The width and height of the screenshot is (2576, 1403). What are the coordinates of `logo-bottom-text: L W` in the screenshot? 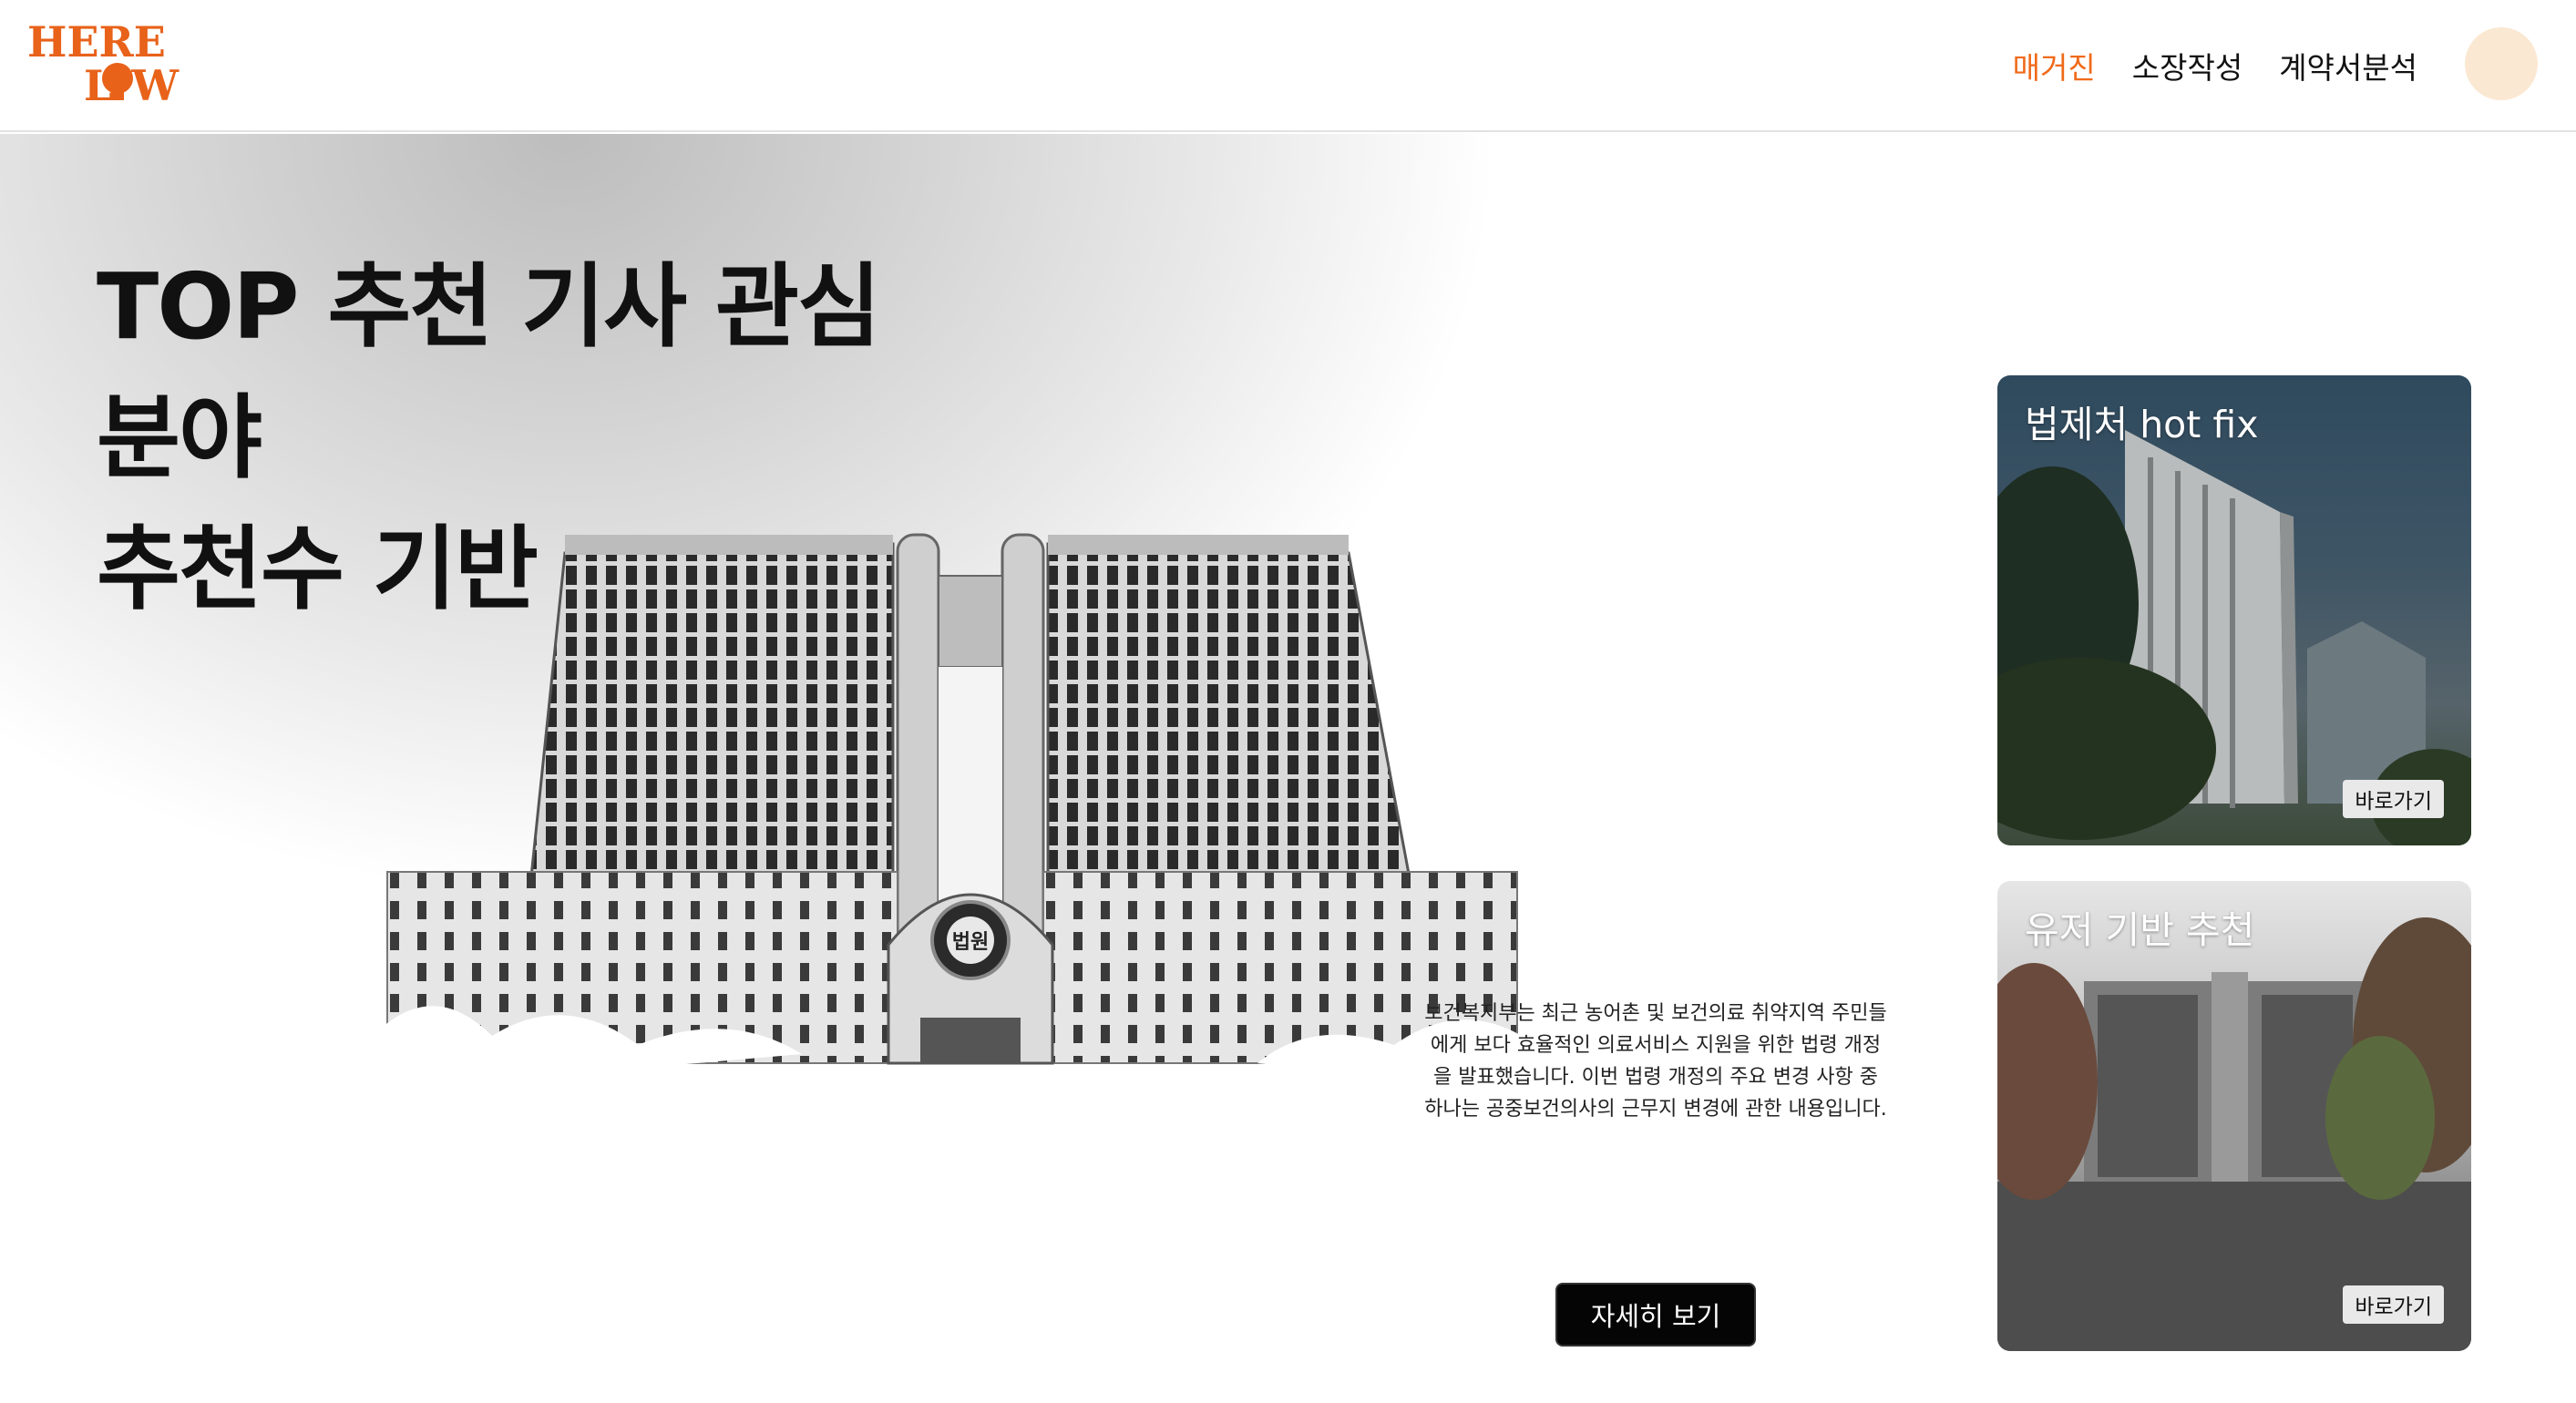 It's located at (132, 84).